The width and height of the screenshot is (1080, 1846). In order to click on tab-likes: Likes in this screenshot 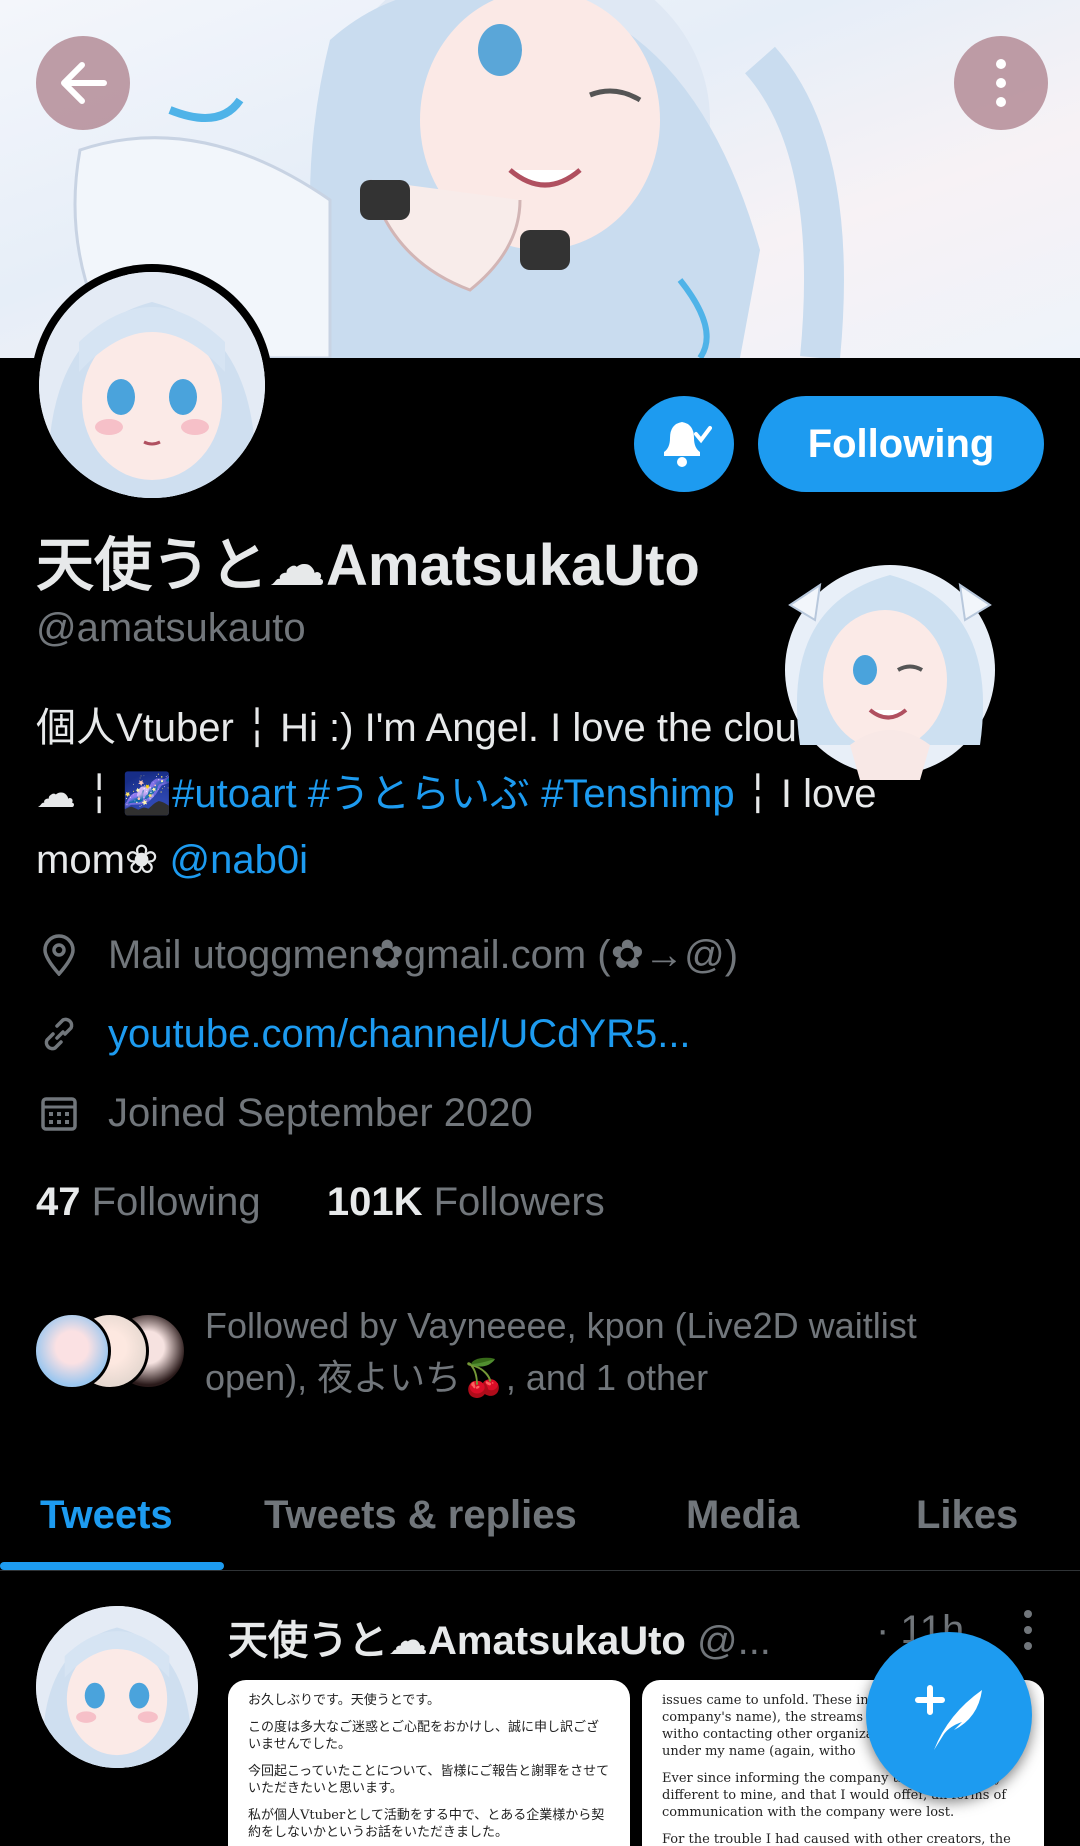, I will do `click(967, 1515)`.